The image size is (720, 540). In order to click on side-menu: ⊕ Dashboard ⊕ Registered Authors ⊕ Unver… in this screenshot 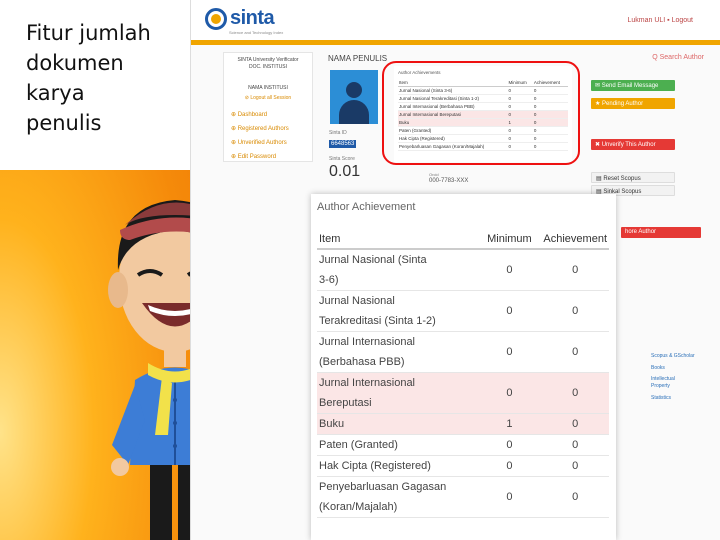, I will do `click(260, 136)`.